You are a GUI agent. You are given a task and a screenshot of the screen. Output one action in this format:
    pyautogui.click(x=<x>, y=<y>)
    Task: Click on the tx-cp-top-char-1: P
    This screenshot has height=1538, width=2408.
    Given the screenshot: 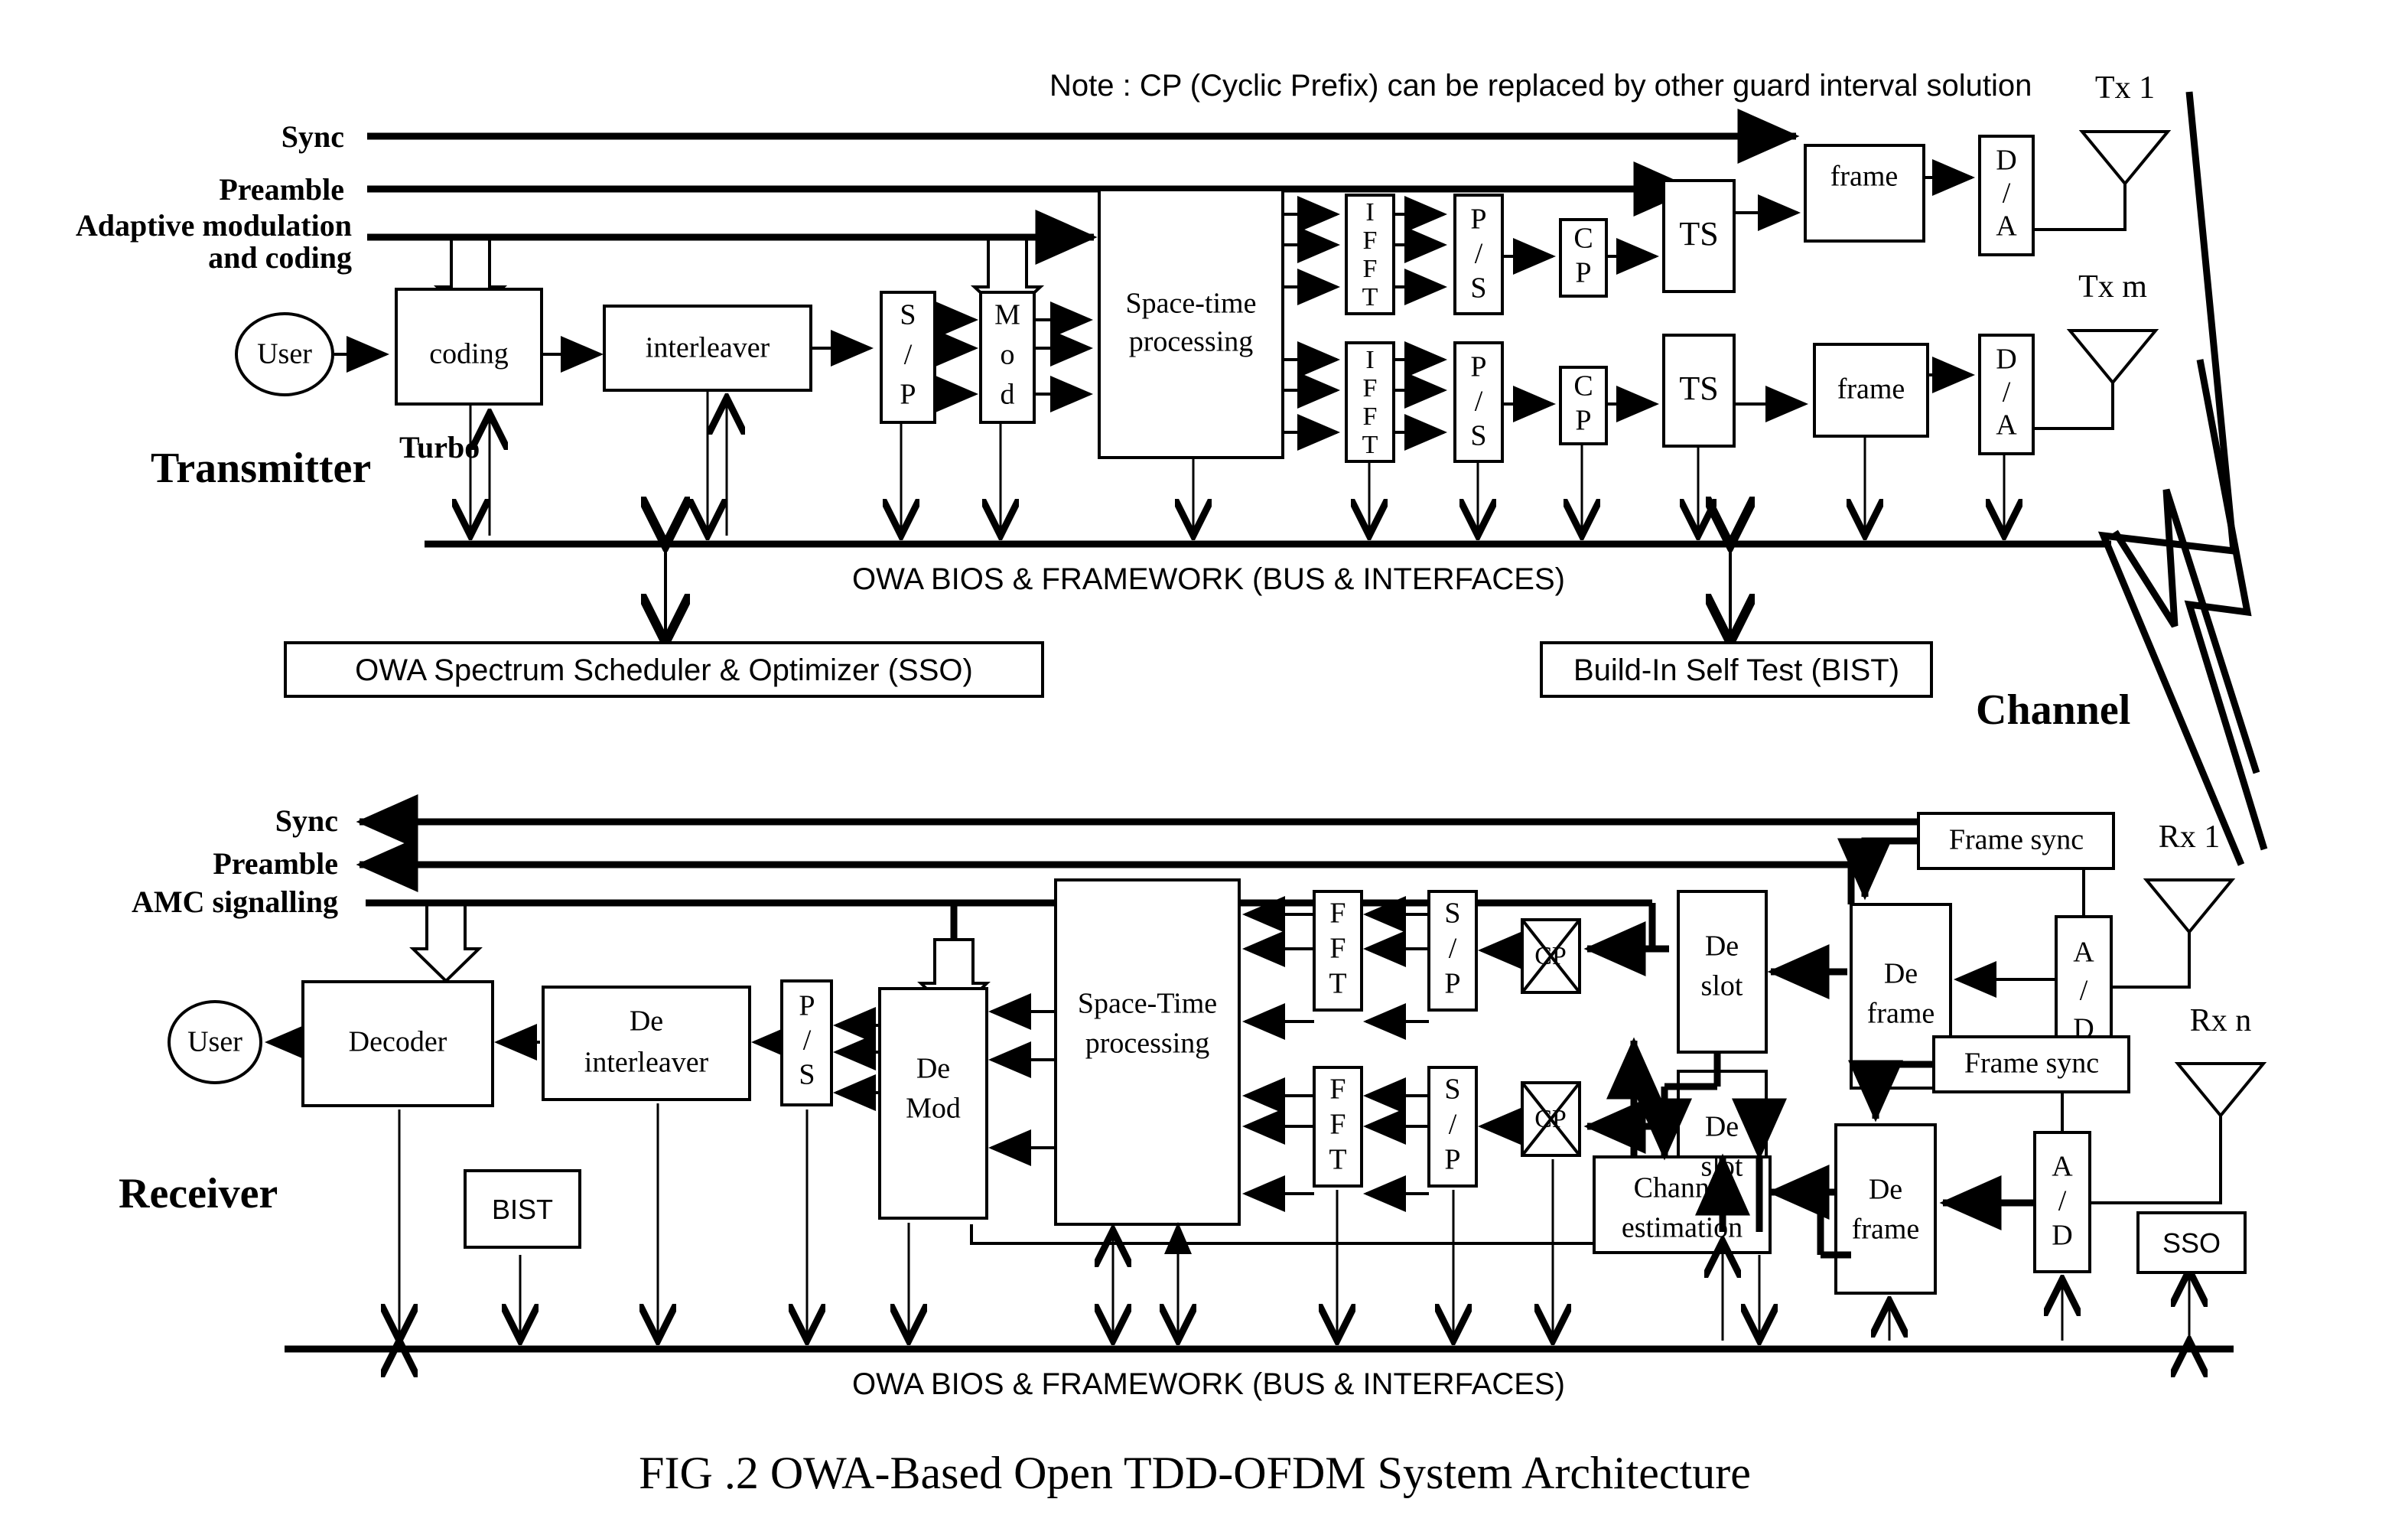 What is the action you would take?
    pyautogui.click(x=1583, y=273)
    